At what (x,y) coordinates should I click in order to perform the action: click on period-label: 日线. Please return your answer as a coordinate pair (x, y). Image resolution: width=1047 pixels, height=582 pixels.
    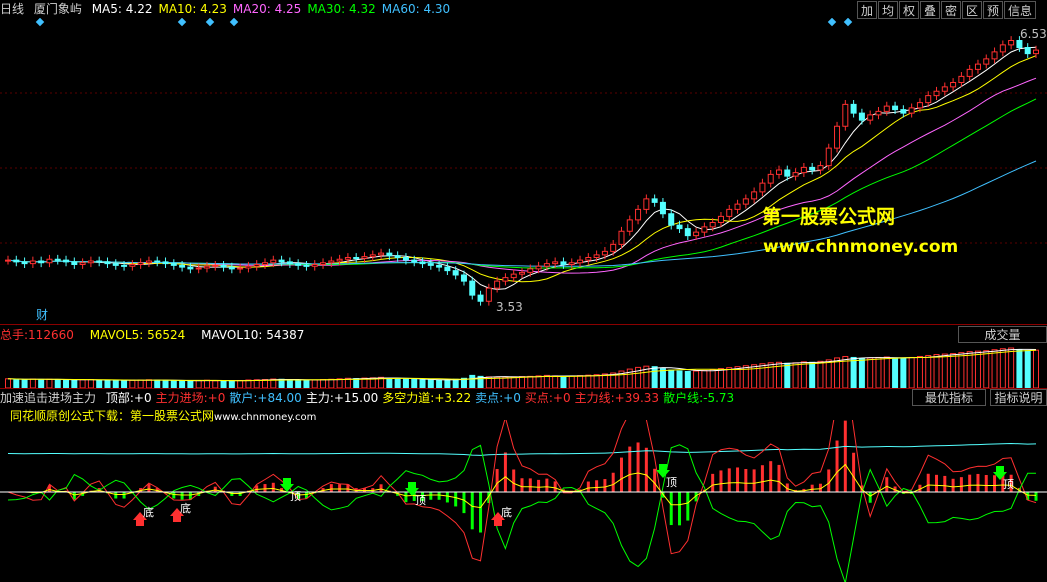
    Looking at the image, I should click on (12, 9).